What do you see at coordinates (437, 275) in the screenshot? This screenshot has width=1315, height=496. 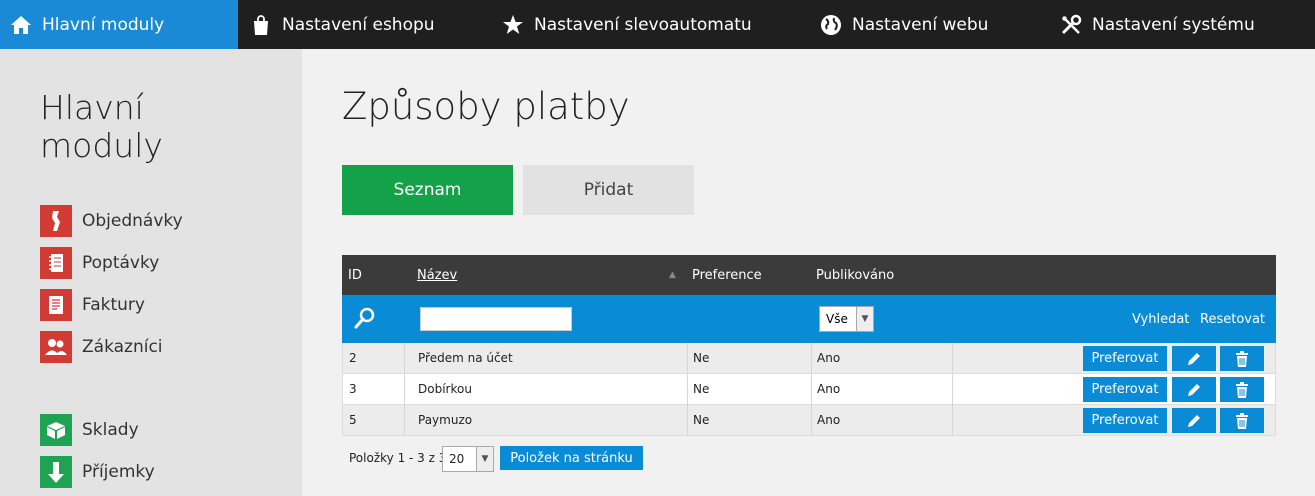 I see `column-name: Název` at bounding box center [437, 275].